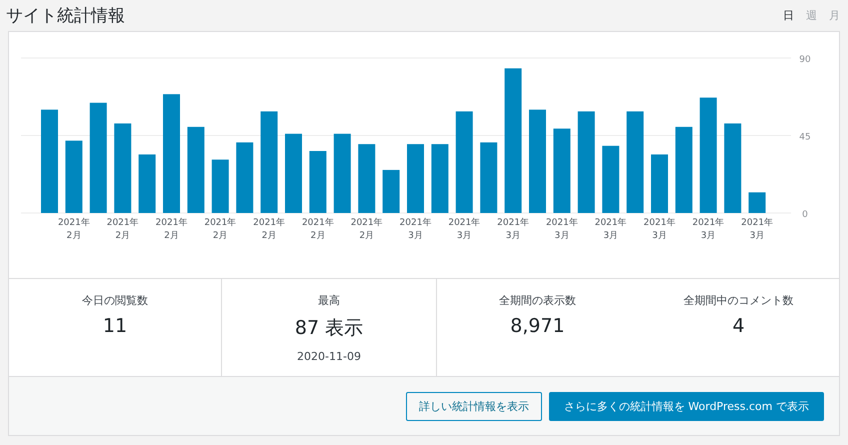 The width and height of the screenshot is (848, 445). Describe the element at coordinates (329, 300) in the screenshot. I see `stat-label: 最高` at that location.